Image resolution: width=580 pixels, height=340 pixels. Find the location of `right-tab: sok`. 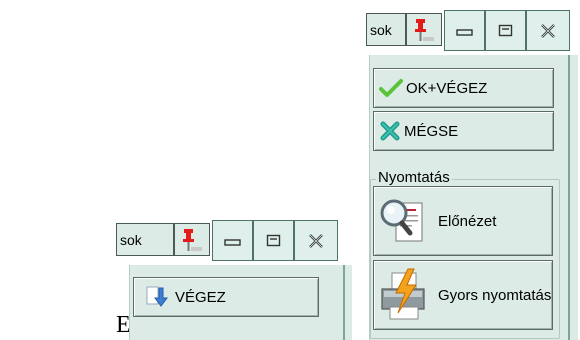

right-tab: sok is located at coordinates (386, 29).